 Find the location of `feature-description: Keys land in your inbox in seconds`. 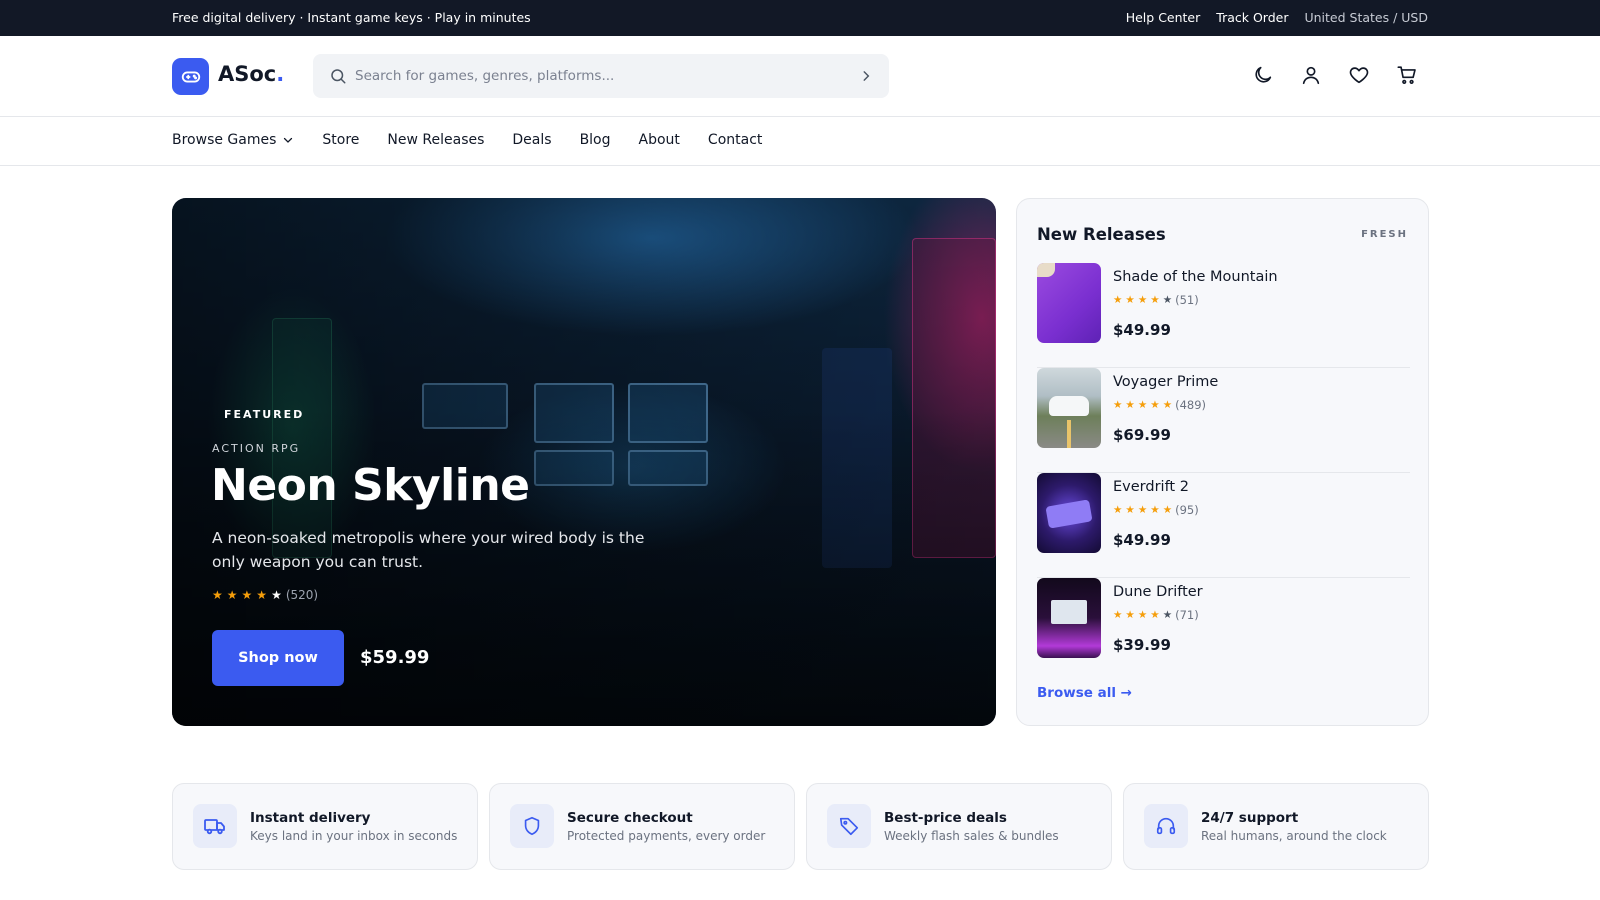

feature-description: Keys land in your inbox in seconds is located at coordinates (354, 836).